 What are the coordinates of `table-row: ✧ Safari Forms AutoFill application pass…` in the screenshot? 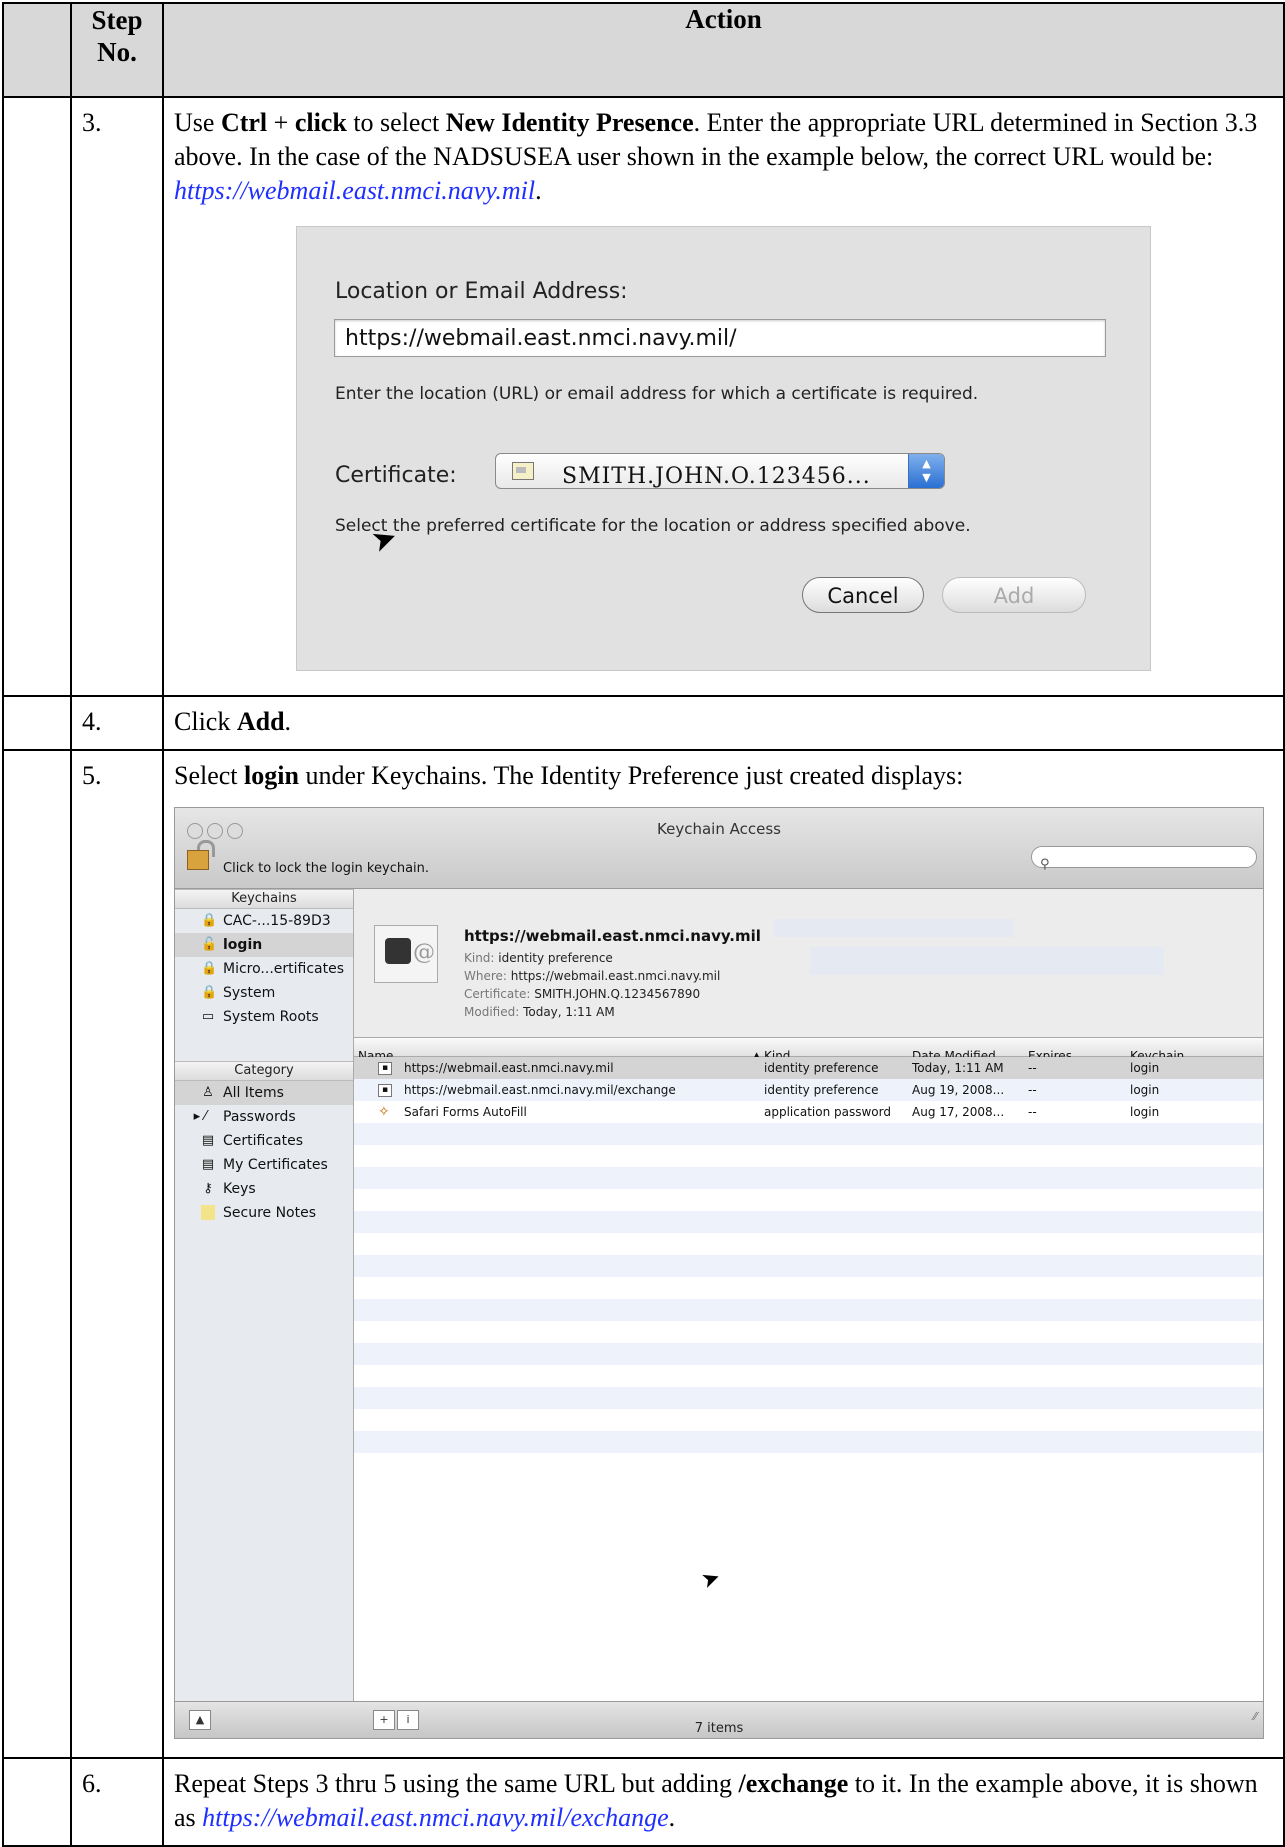 It's located at (808, 1112).